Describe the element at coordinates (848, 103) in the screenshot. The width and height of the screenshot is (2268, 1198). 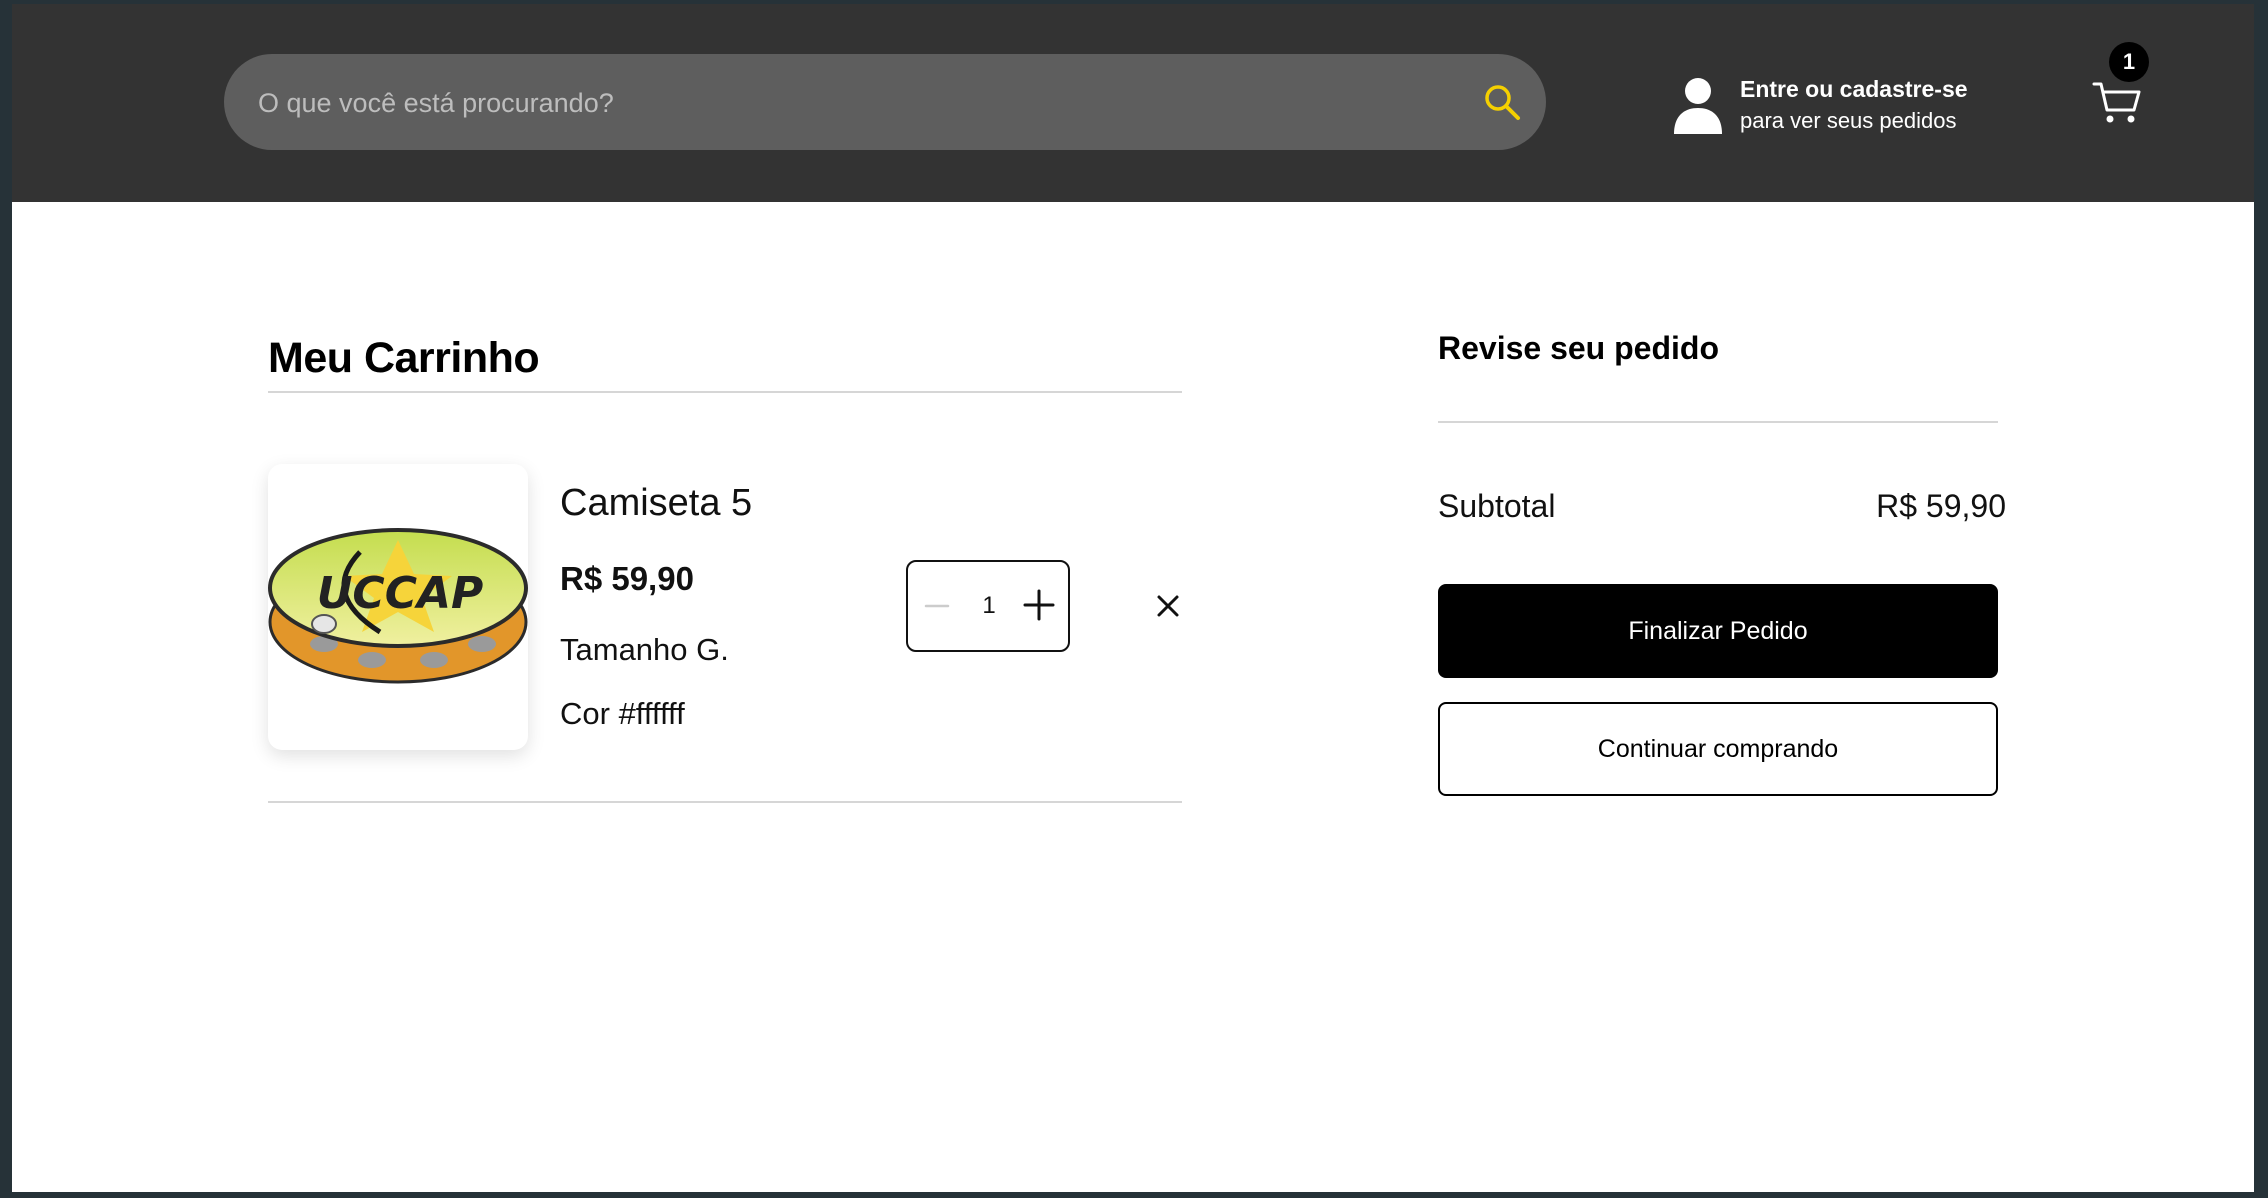
I see `search-input` at that location.